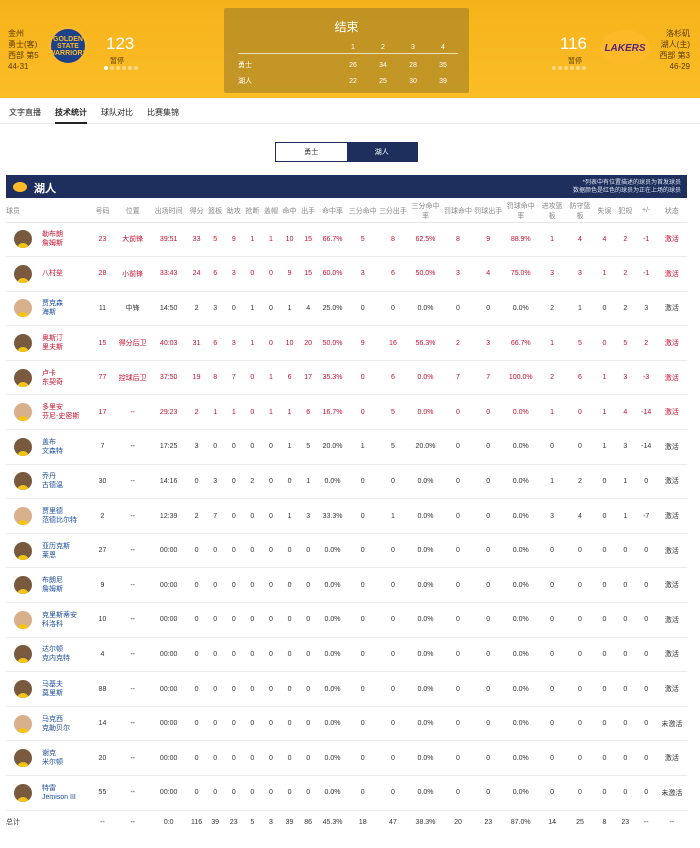 This screenshot has height=848, width=700. Describe the element at coordinates (59, 615) in the screenshot. I see `player-name: 克里斯蒂安` at that location.